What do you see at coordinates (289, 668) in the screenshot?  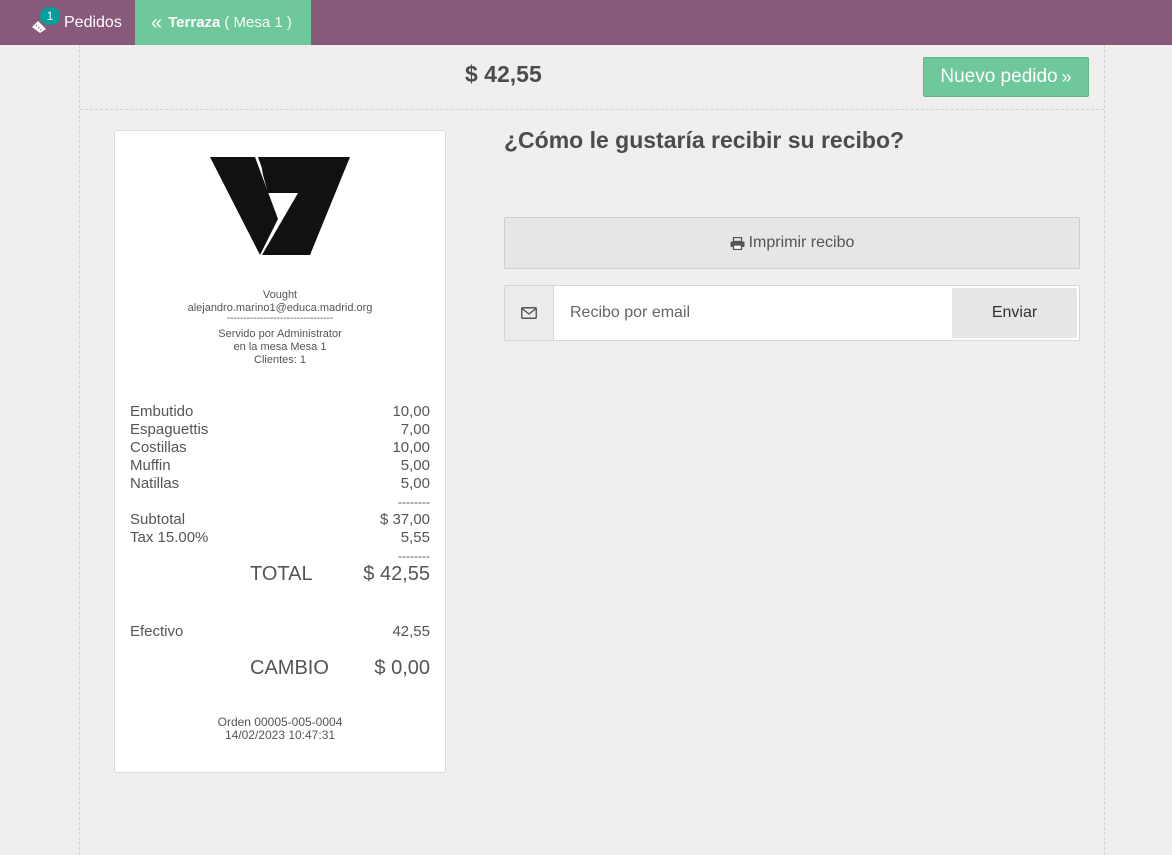 I see `change-label: CAMBIO` at bounding box center [289, 668].